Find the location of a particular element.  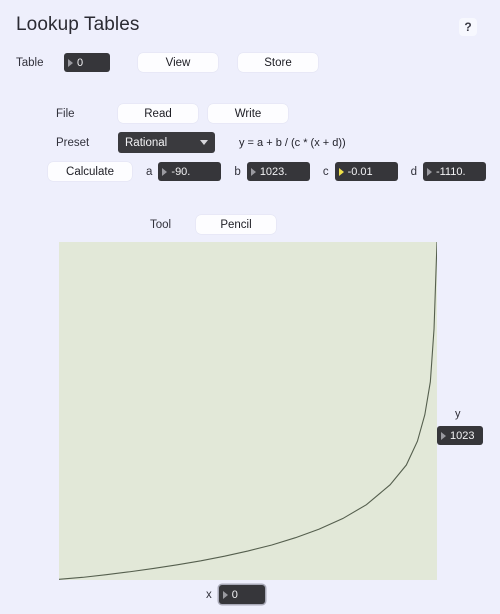

store-button: Store is located at coordinates (278, 62).